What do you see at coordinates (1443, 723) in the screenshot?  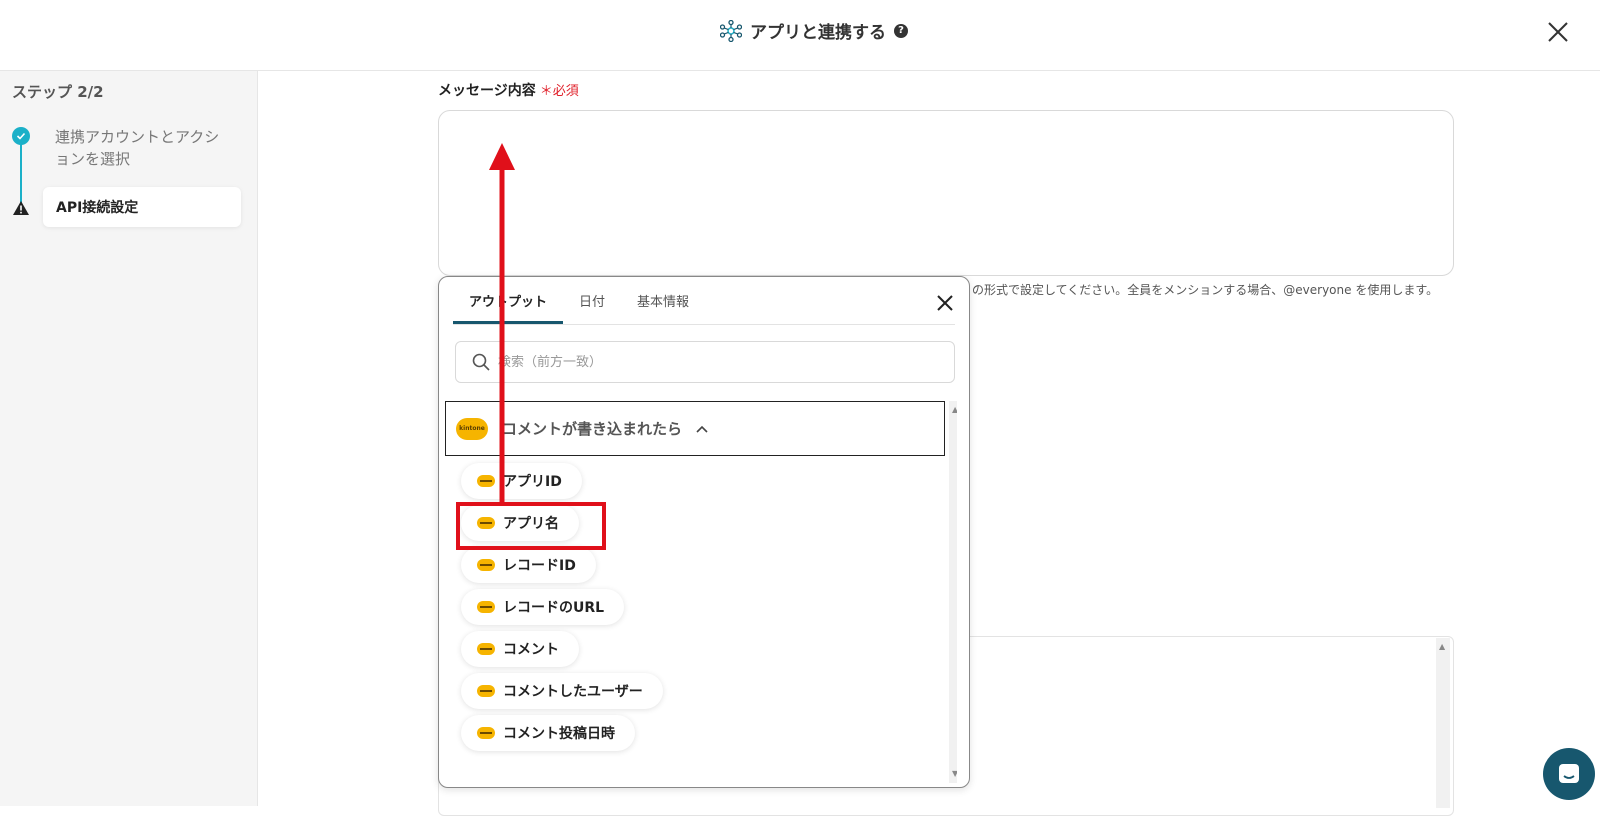 I see `next-field-scrollbar: ▲` at bounding box center [1443, 723].